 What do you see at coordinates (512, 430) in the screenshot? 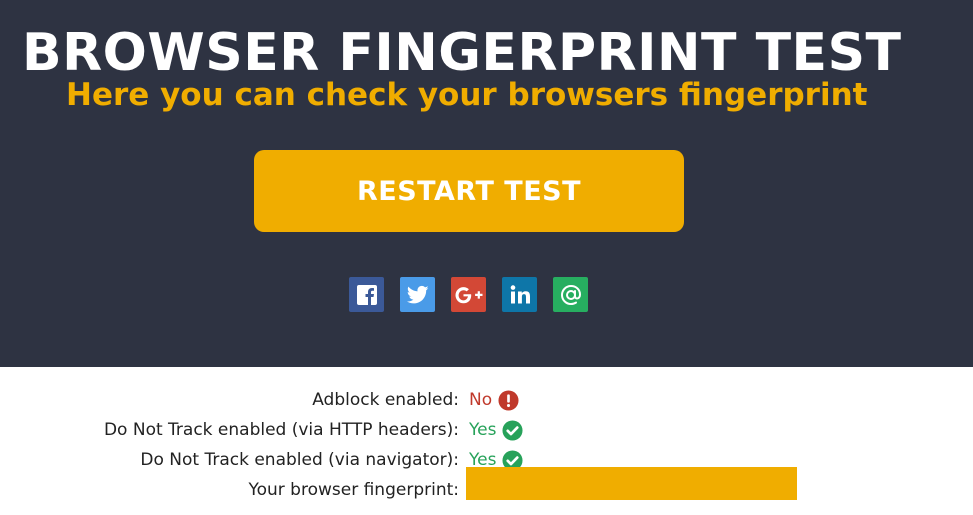
I see `check-circle-icon` at bounding box center [512, 430].